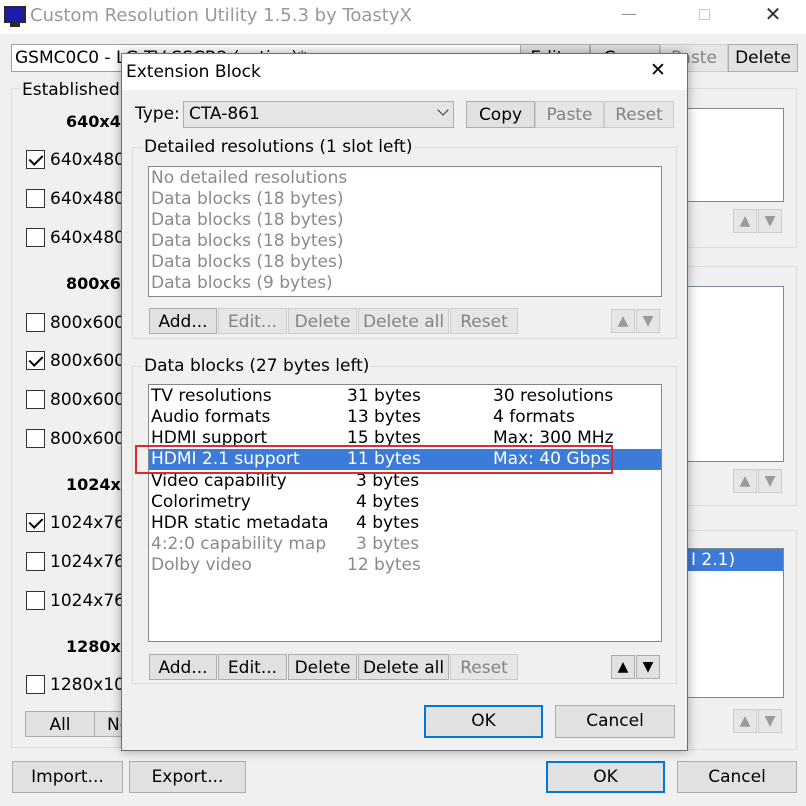  I want to click on right-list-3: I 2.1), so click(736, 623).